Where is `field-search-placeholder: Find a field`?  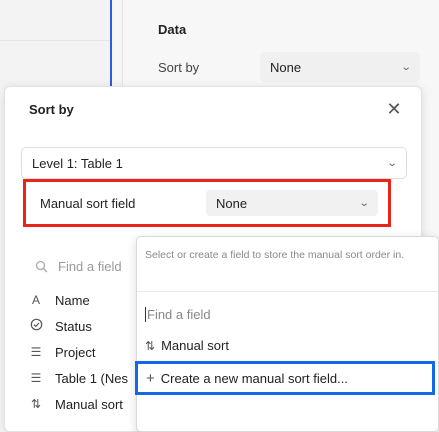 field-search-placeholder: Find a field is located at coordinates (90, 266).